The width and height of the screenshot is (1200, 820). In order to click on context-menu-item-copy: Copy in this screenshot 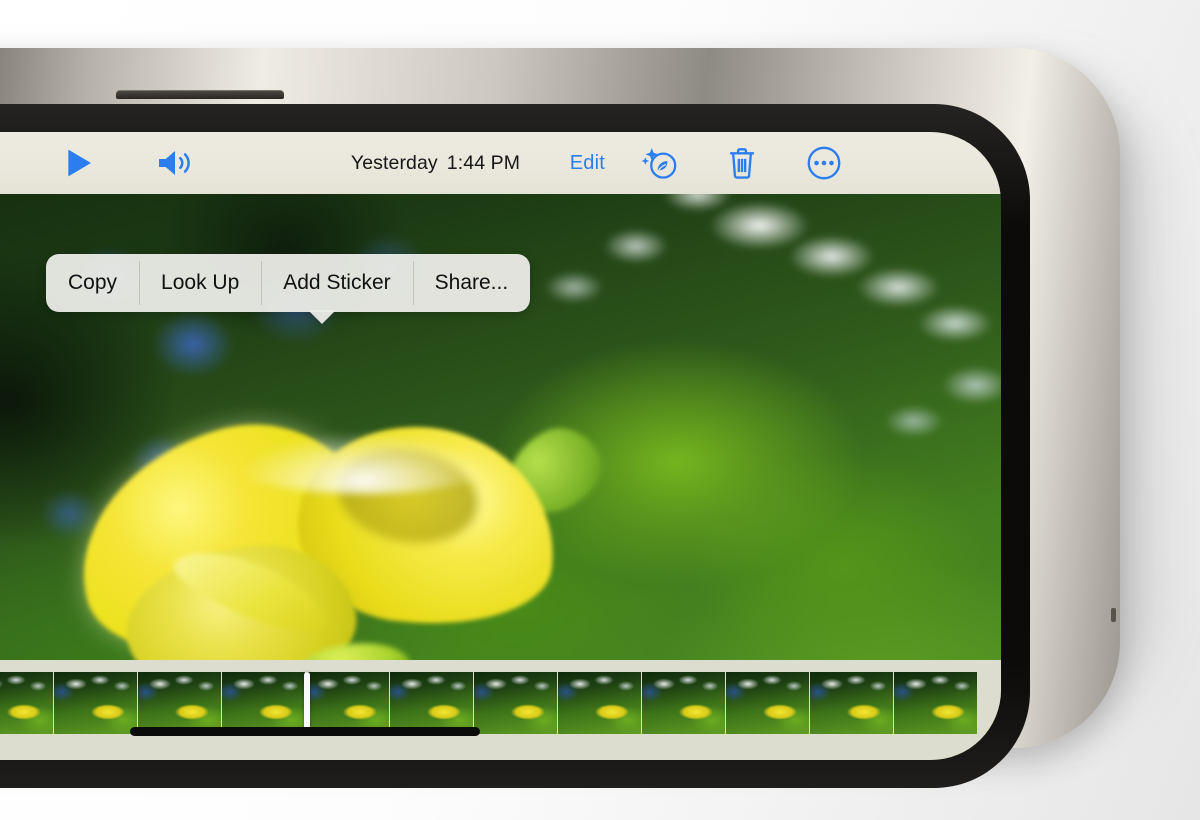, I will do `click(92, 283)`.